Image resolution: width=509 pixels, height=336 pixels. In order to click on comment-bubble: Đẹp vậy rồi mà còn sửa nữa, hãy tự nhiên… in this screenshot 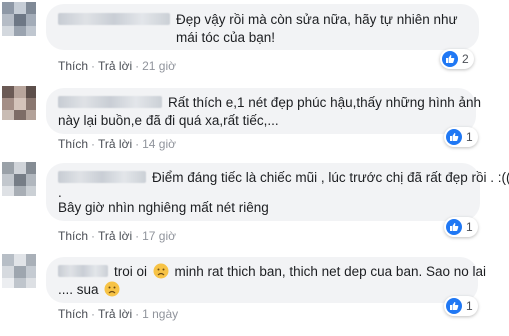, I will do `click(262, 27)`.